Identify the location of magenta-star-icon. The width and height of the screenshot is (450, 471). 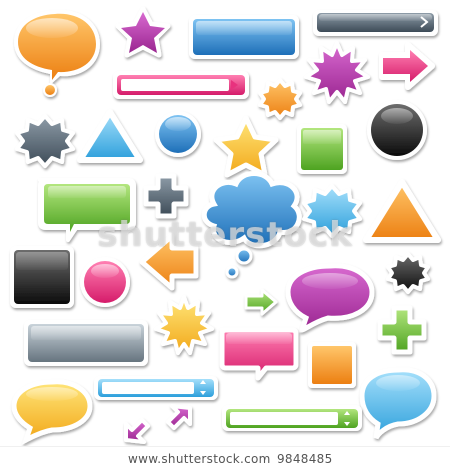
(143, 32).